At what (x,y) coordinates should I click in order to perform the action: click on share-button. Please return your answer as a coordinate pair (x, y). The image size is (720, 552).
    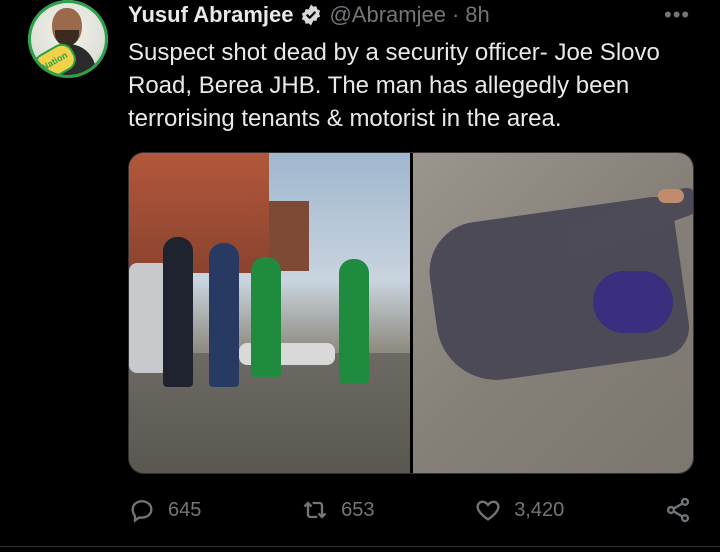
    Looking at the image, I should click on (678, 510).